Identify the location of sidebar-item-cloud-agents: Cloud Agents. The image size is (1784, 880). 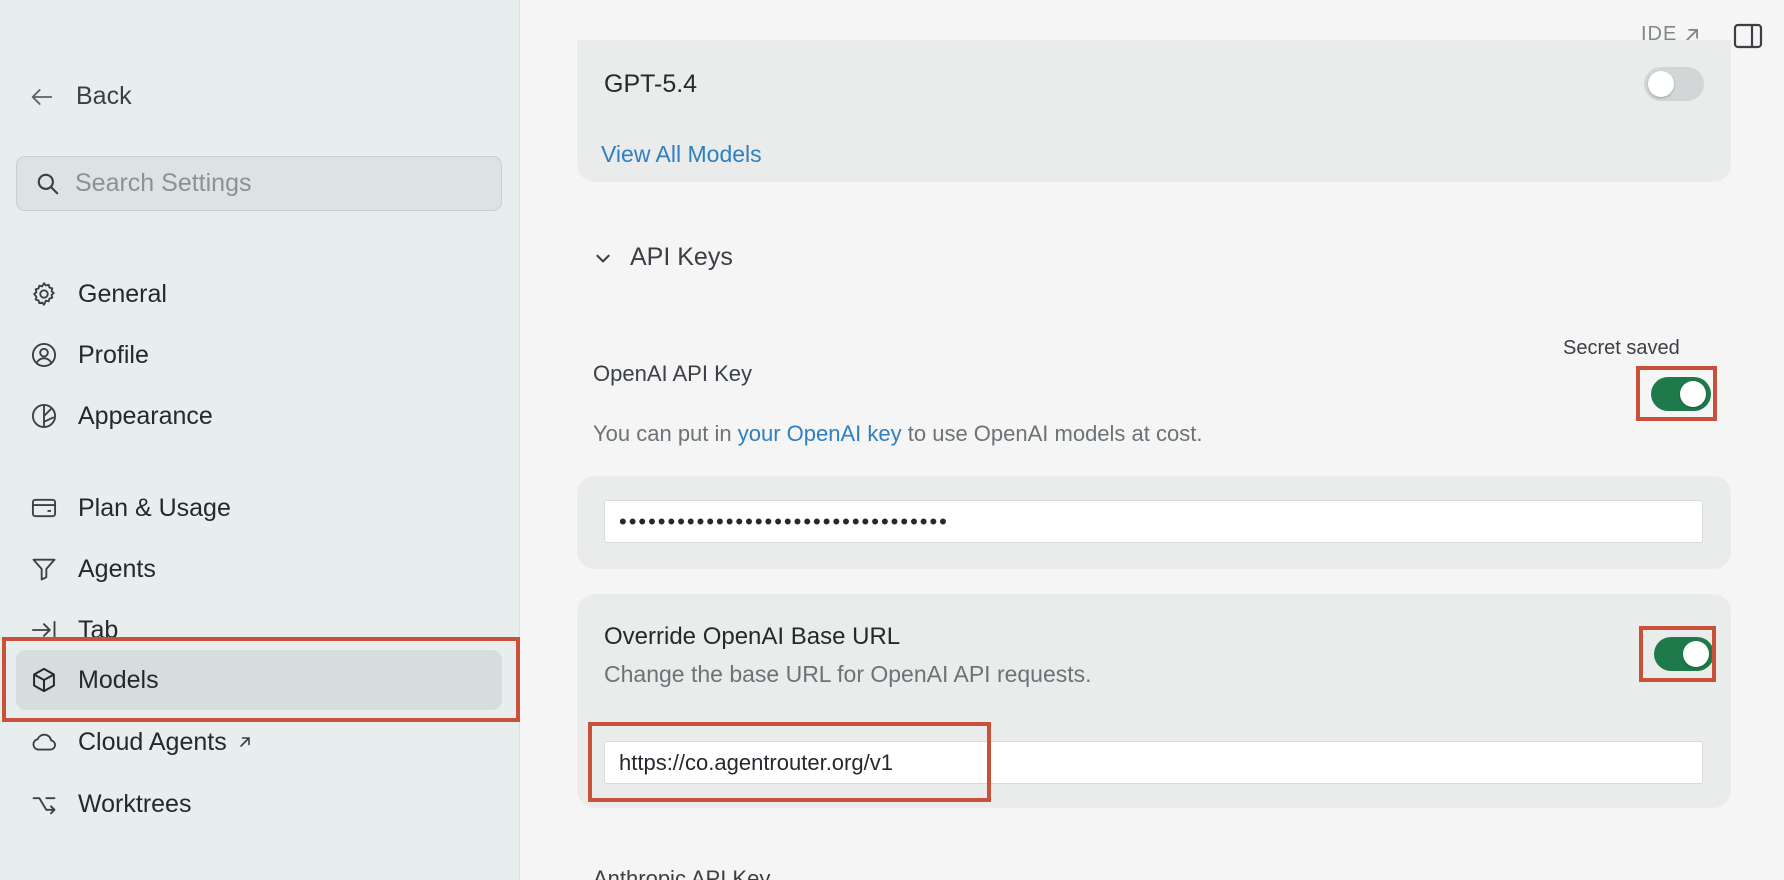
(259, 742).